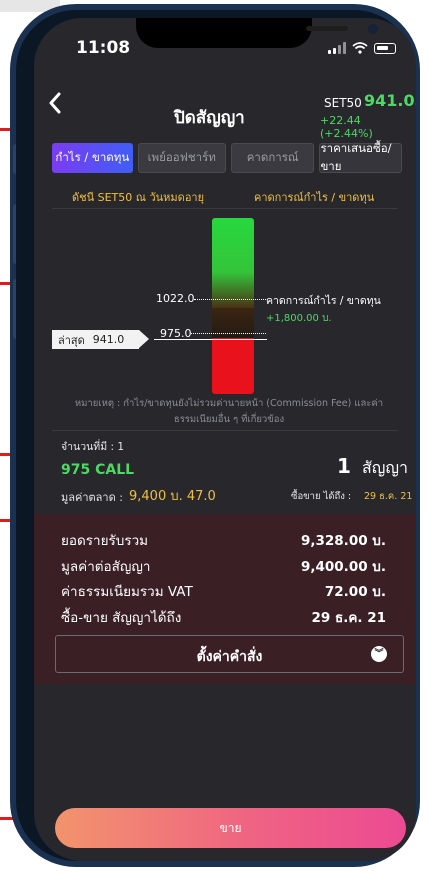 The height and width of the screenshot is (871, 430). What do you see at coordinates (361, 157) in the screenshot?
I see `tab-bid-offer: ราคาเสนอซื้อ/ขาย` at bounding box center [361, 157].